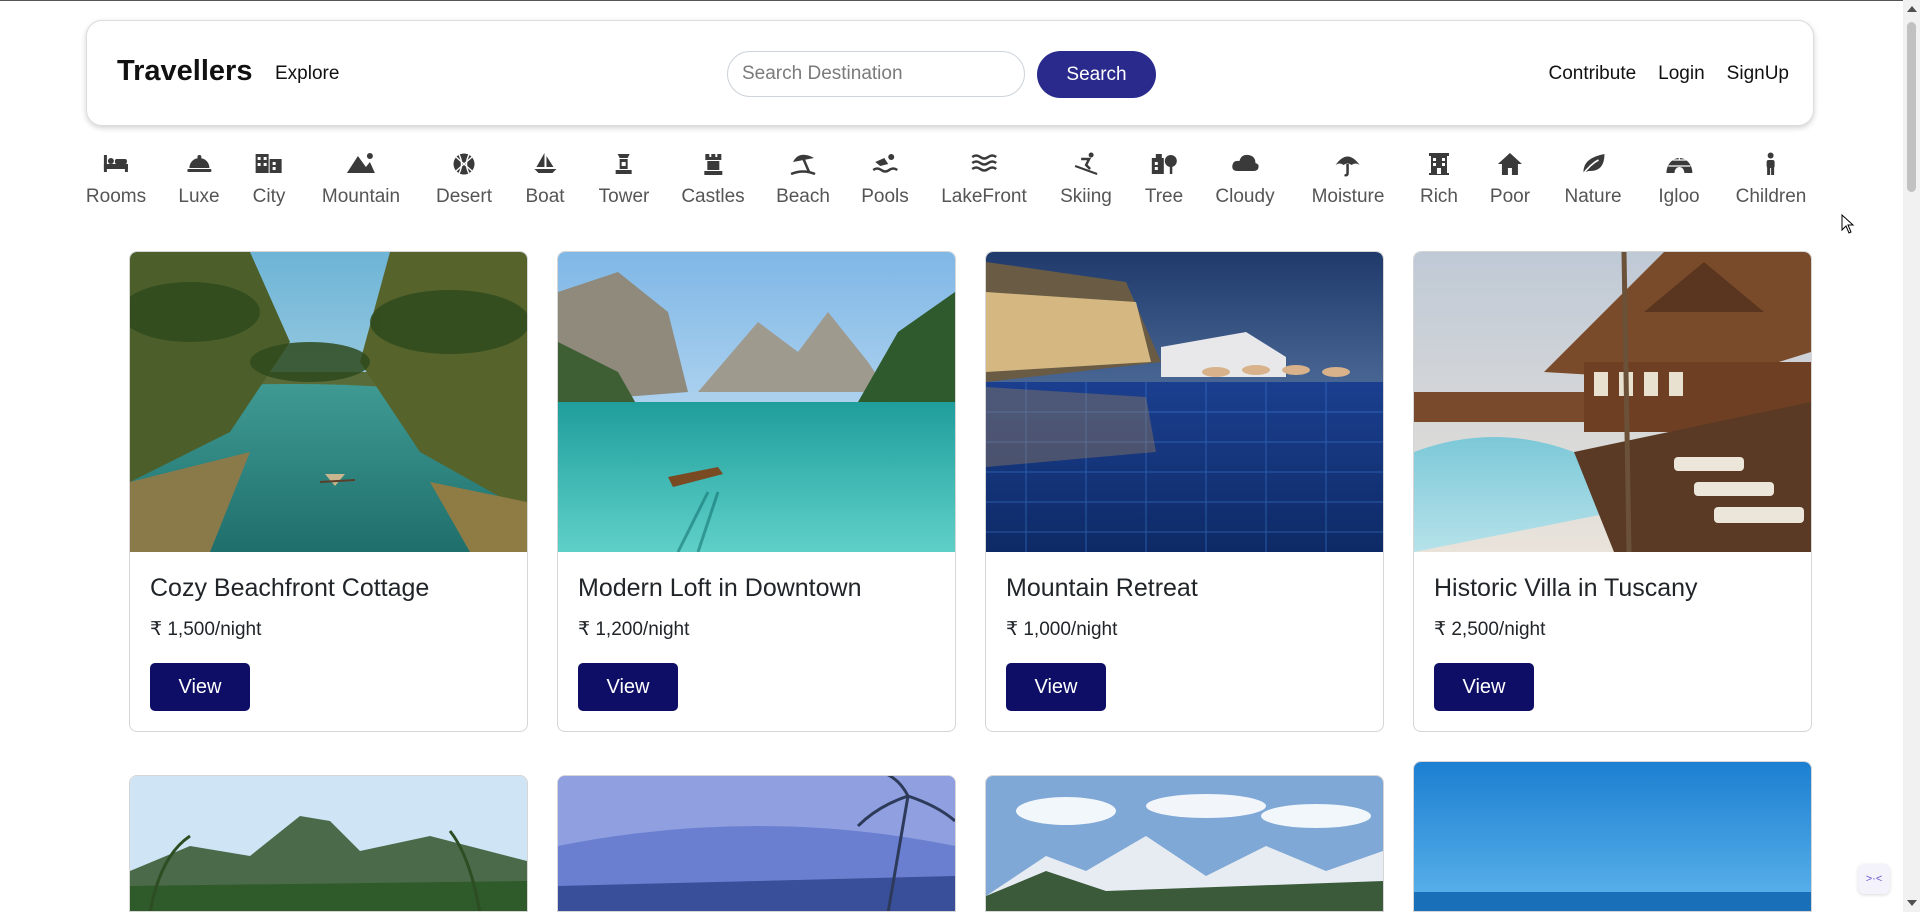 The width and height of the screenshot is (1920, 912). I want to click on filter-label: Tree, so click(1164, 196).